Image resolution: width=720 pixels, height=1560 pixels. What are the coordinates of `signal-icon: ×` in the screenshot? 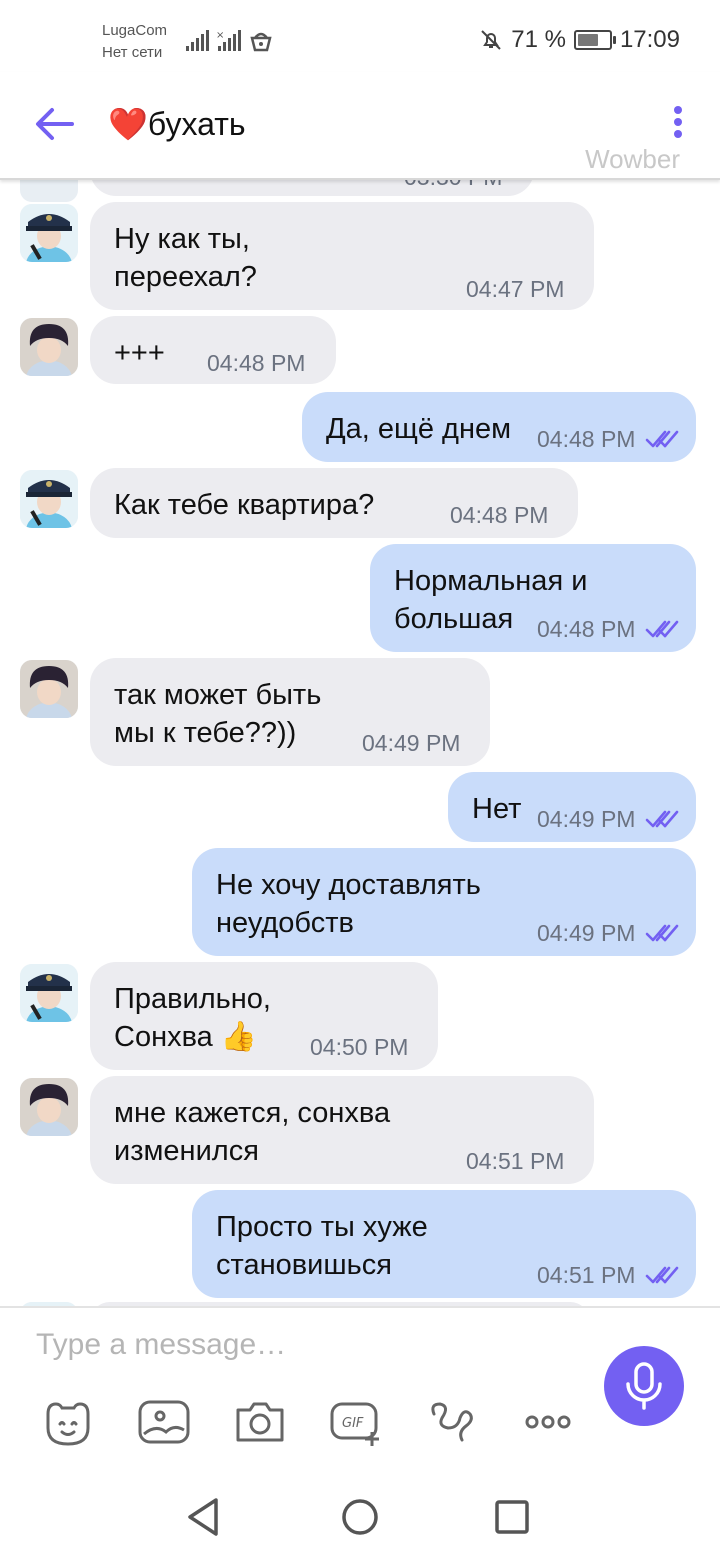 It's located at (229, 41).